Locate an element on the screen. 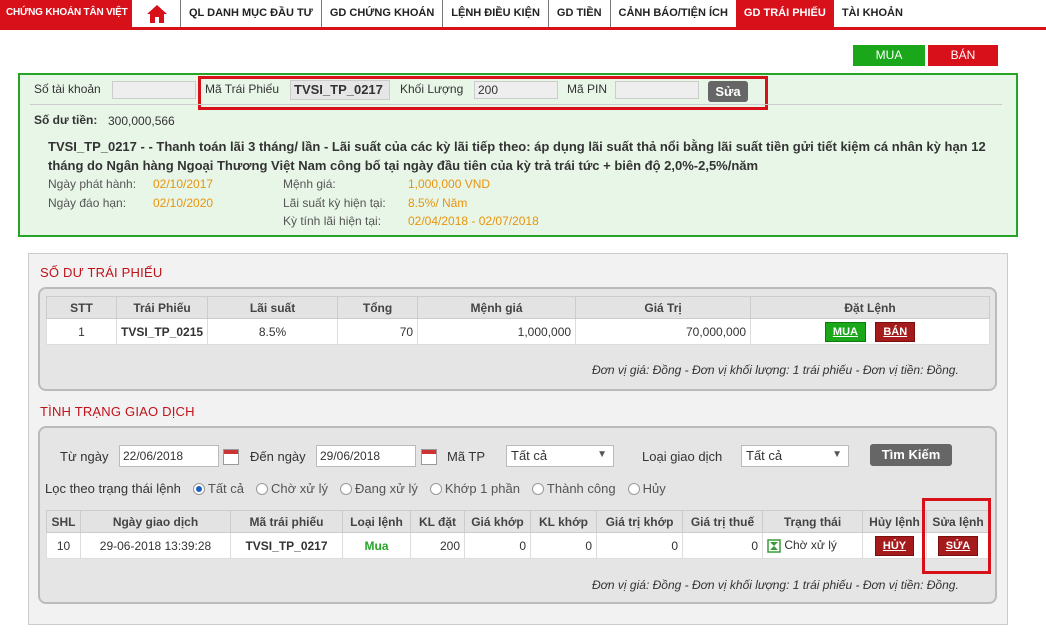 The image size is (1046, 638). radio-all is located at coordinates (198, 488).